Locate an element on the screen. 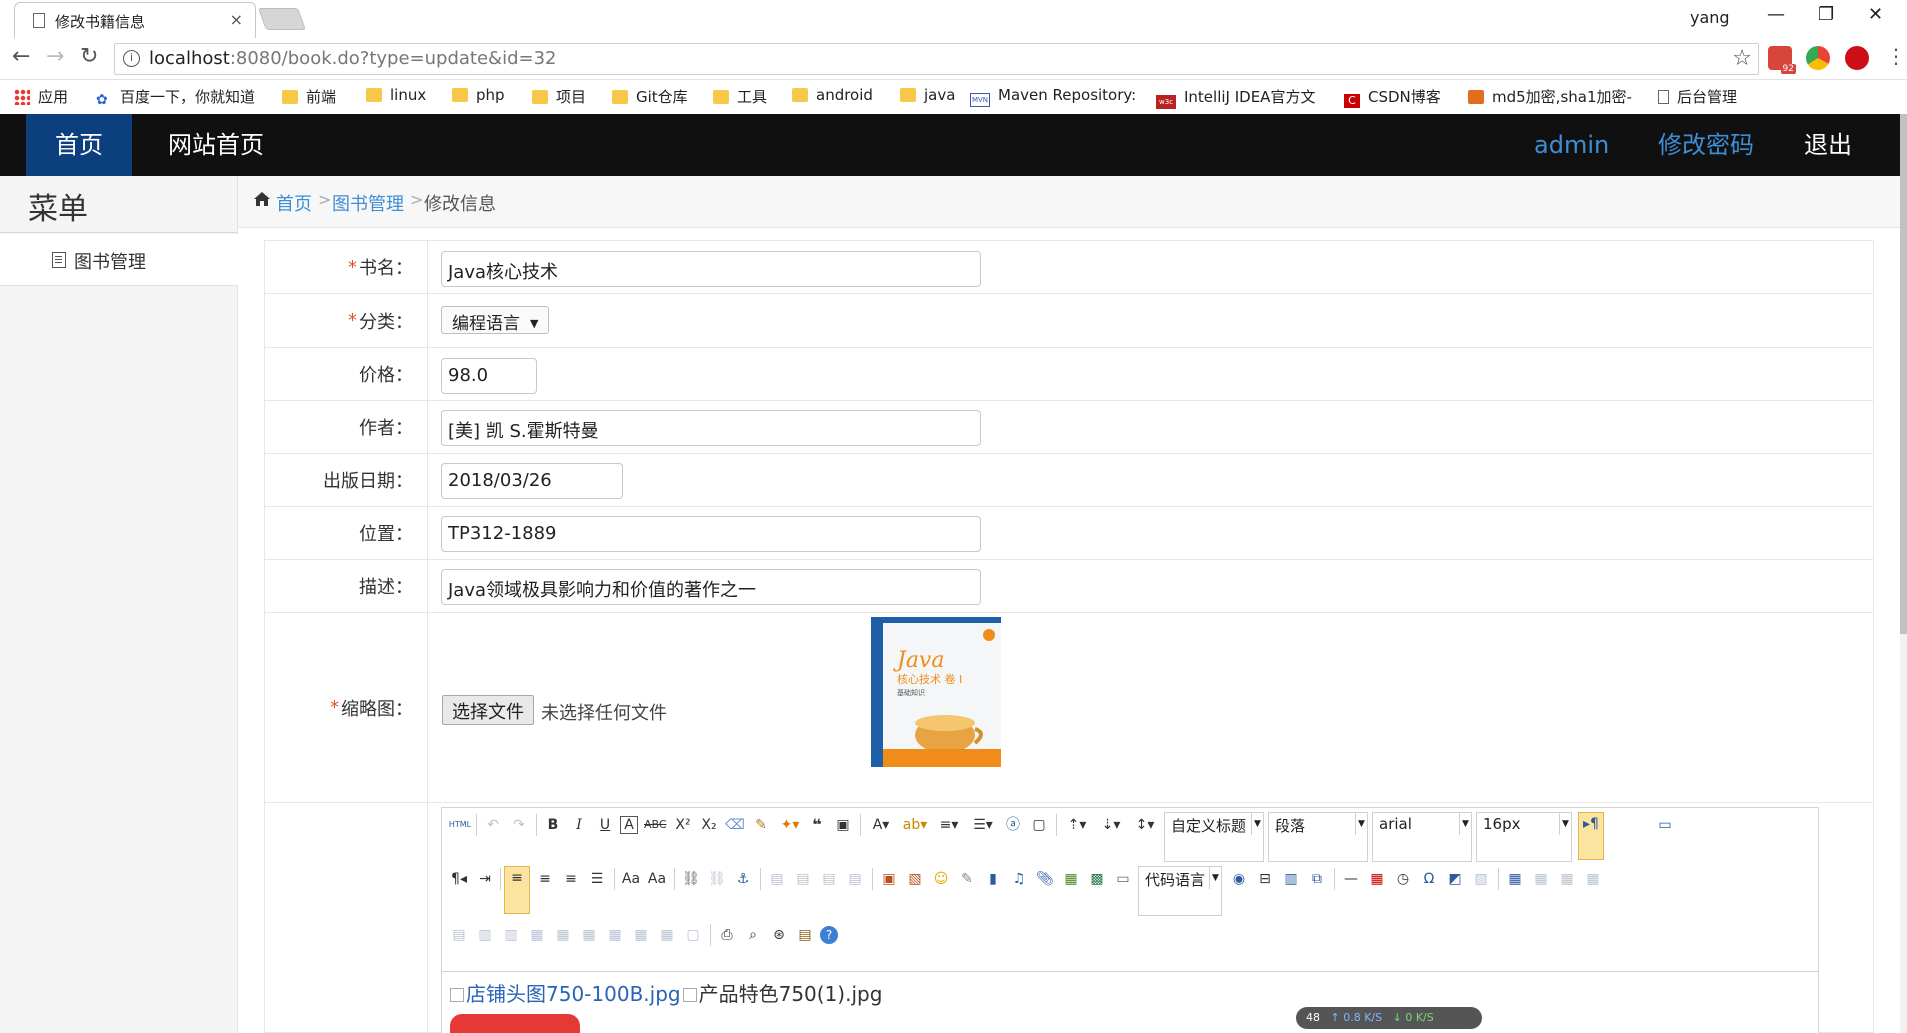 The image size is (1907, 1033). nav-admin-link: admin is located at coordinates (1571, 145).